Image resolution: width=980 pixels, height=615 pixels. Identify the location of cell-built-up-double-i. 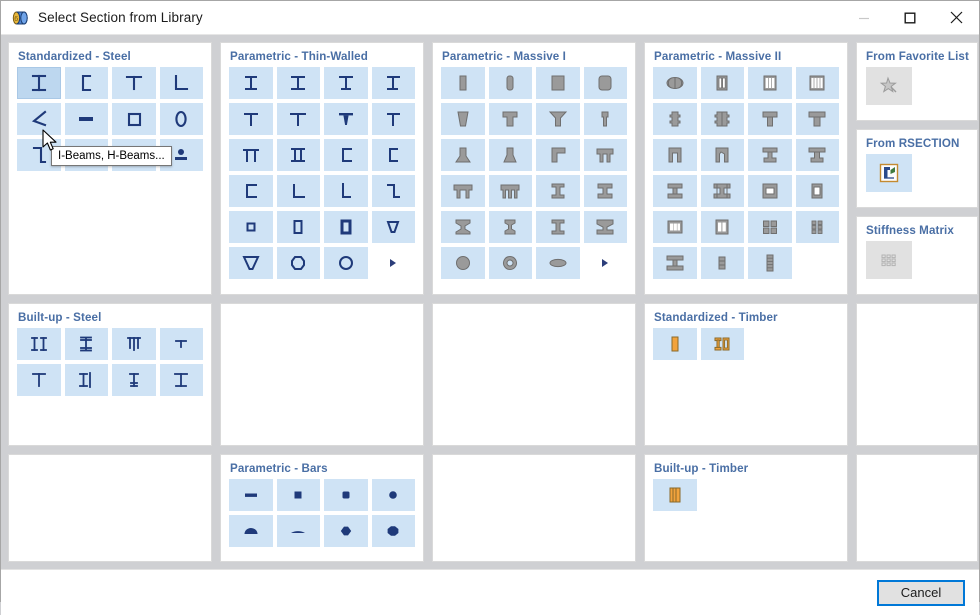
(39, 344).